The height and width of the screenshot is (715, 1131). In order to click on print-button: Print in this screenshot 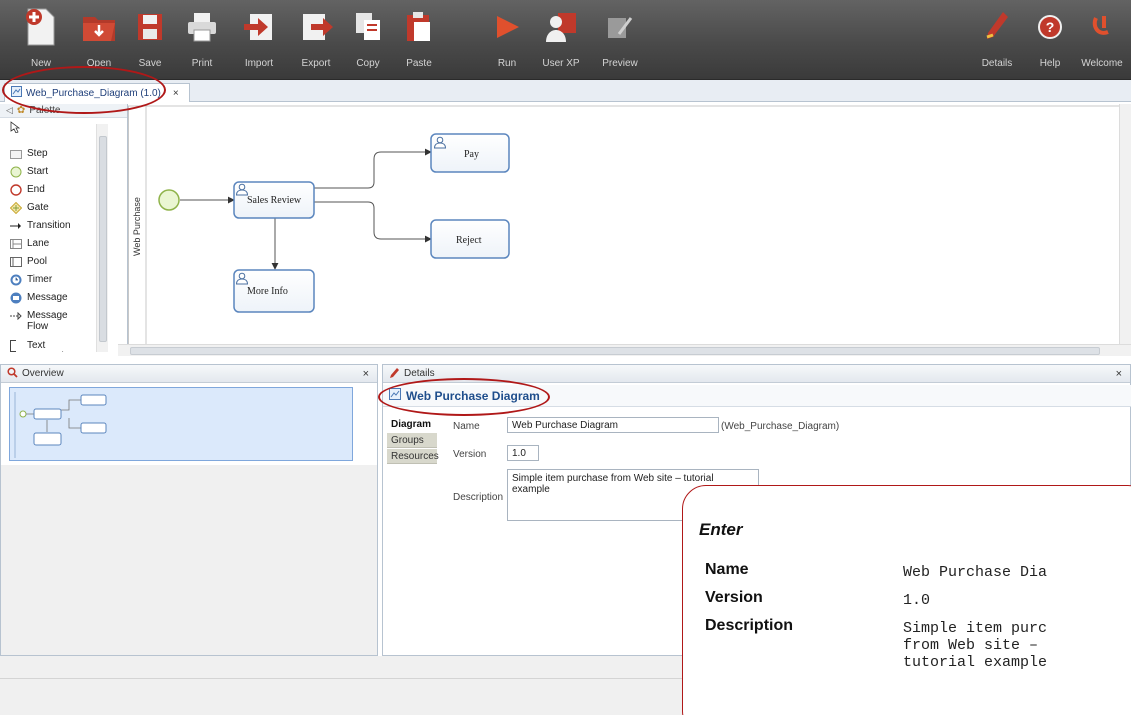, I will do `click(202, 40)`.